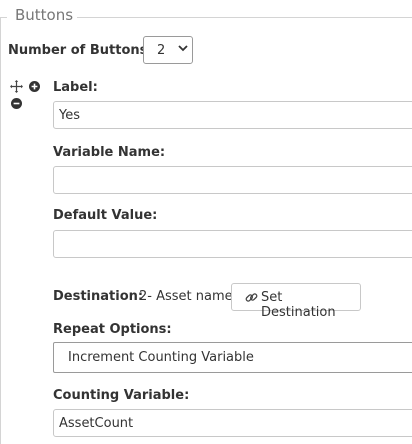 Image resolution: width=412 pixels, height=444 pixels. I want to click on set-destination-button: Set Destination, so click(296, 301).